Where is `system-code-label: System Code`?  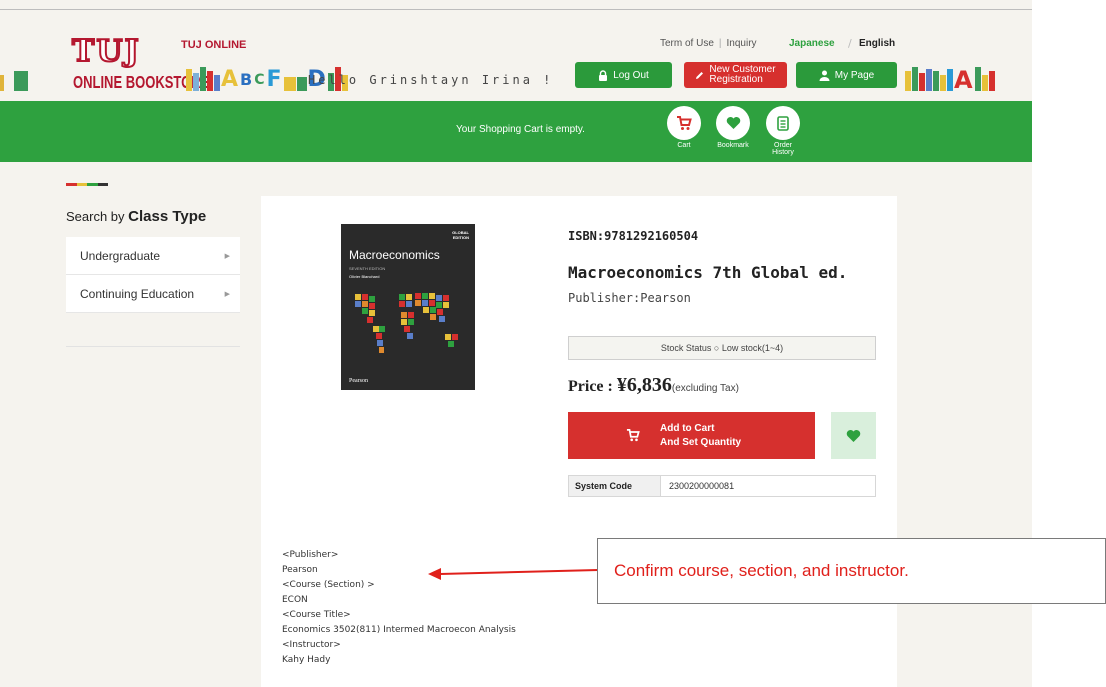
system-code-label: System Code is located at coordinates (615, 486).